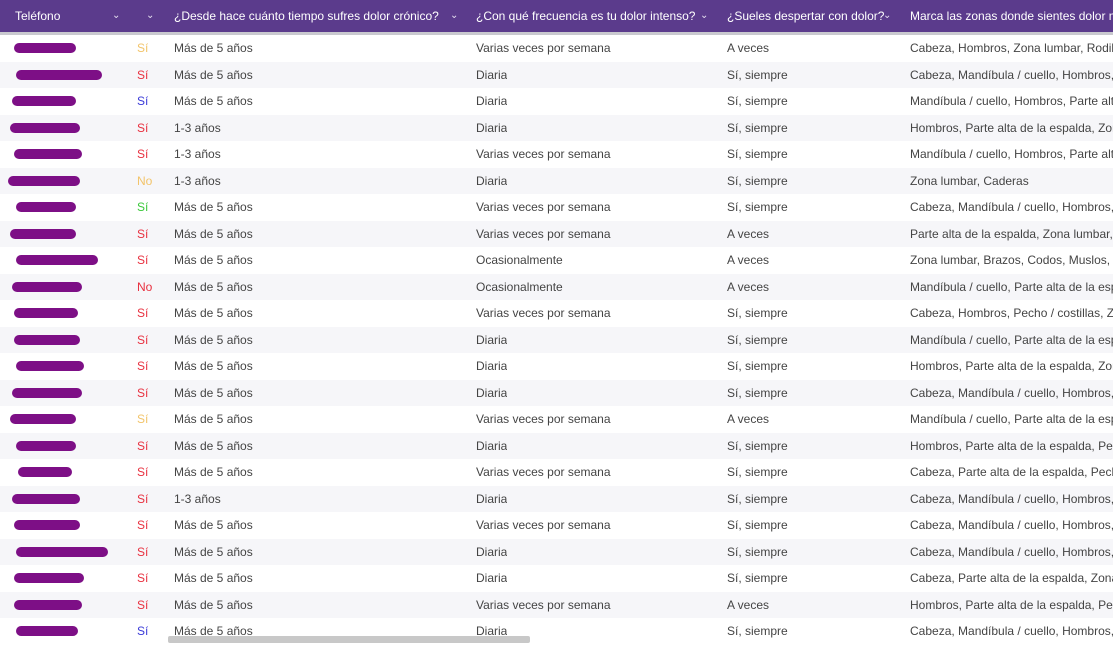  What do you see at coordinates (1011, 472) in the screenshot?
I see `zones-cell: Cabeza, Parte alta de la espalda, Pecho` at bounding box center [1011, 472].